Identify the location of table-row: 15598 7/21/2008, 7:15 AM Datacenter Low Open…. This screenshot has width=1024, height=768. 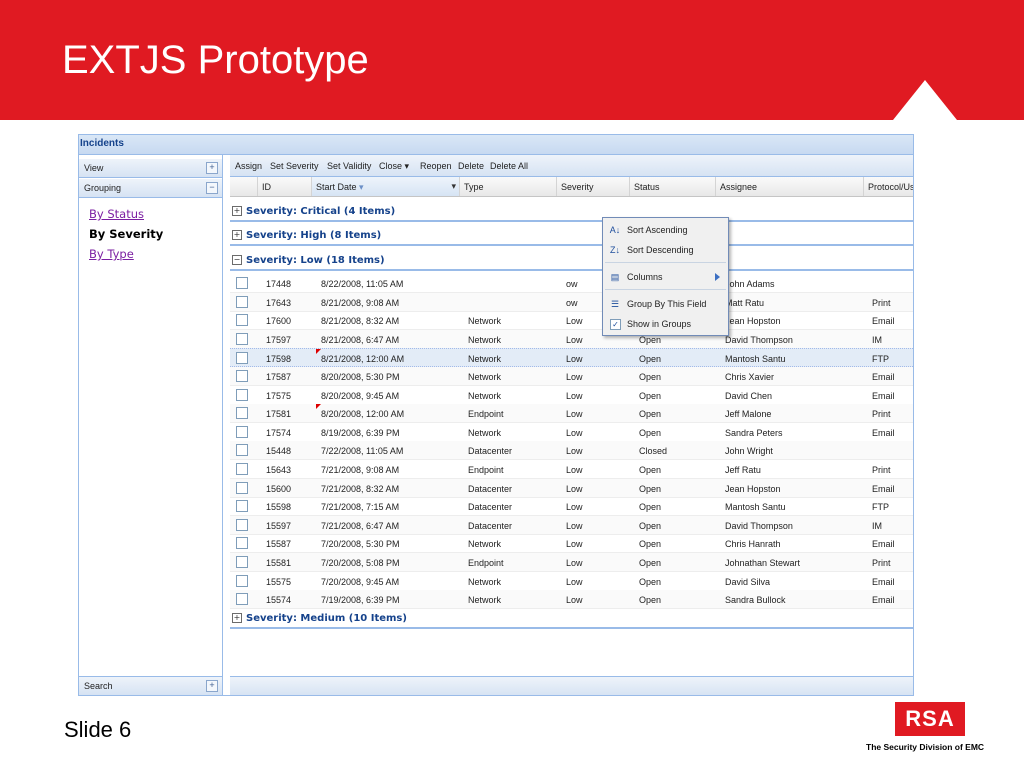
(571, 507).